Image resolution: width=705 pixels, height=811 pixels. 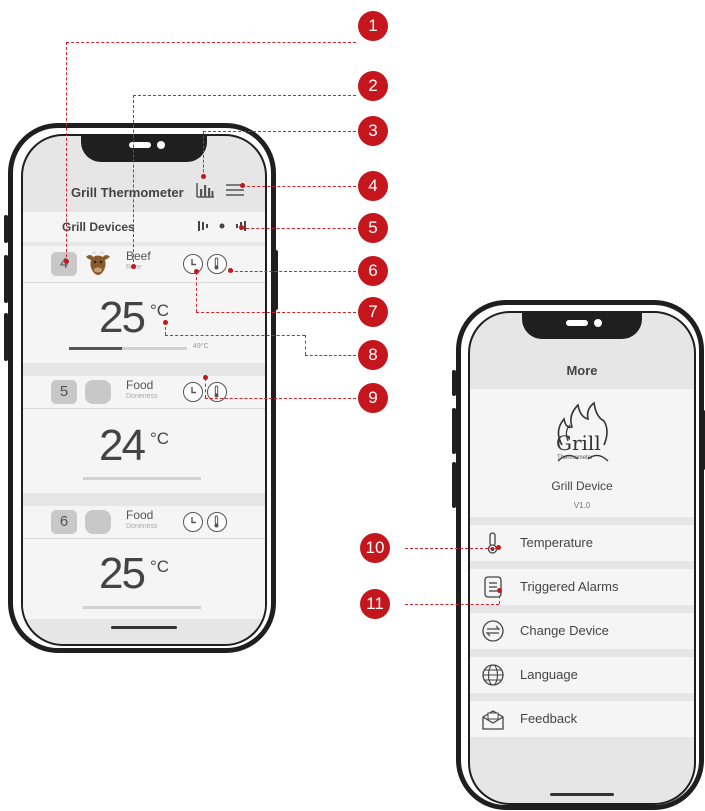 I want to click on menu-label: Language, so click(x=549, y=674).